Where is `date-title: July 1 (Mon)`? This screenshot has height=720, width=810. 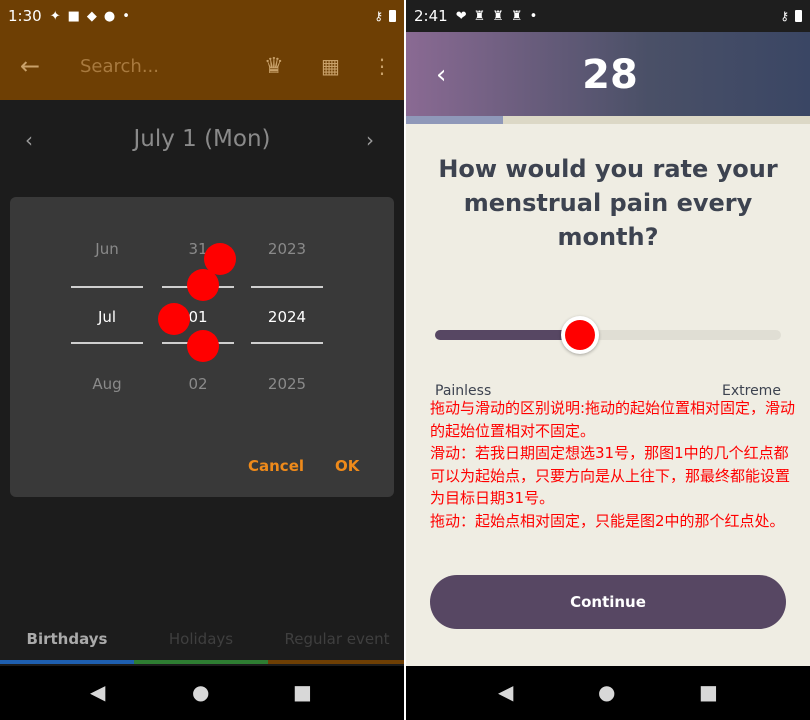
date-title: July 1 (Mon) is located at coordinates (202, 139).